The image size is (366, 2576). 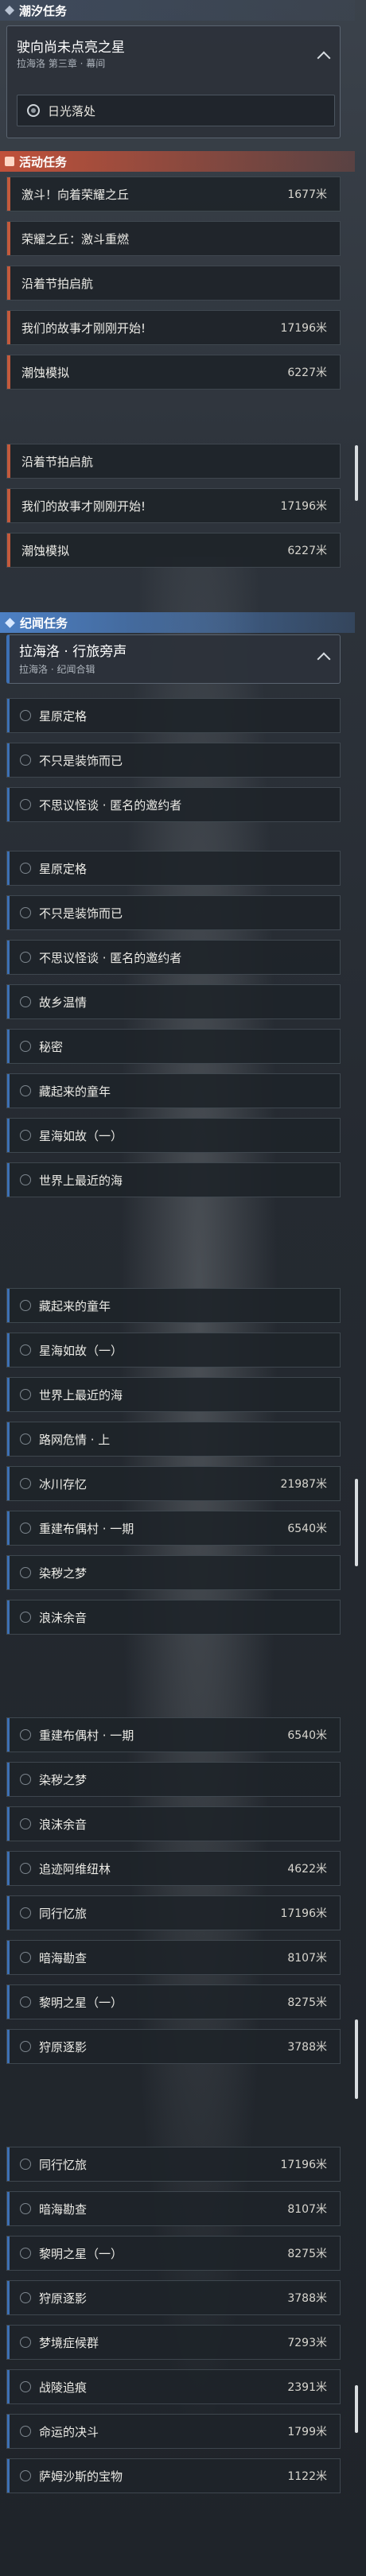 I want to click on quest-name: 星原定格, so click(x=63, y=869).